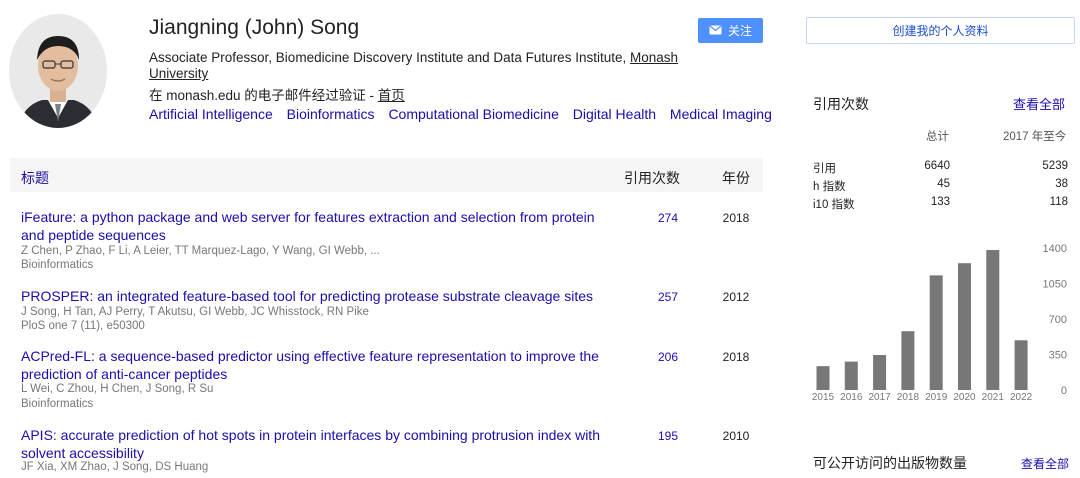 The width and height of the screenshot is (1080, 478). I want to click on citations-heading: 引用次数, so click(841, 104).